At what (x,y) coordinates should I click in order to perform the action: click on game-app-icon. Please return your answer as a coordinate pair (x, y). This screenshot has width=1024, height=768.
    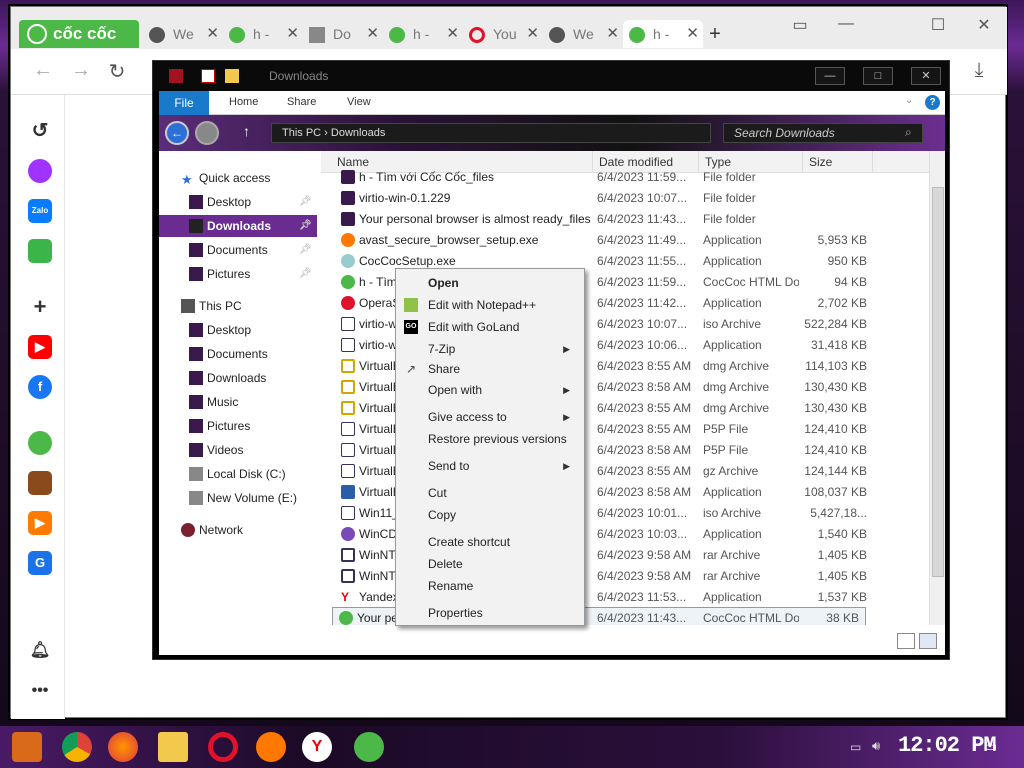
    Looking at the image, I should click on (40, 483).